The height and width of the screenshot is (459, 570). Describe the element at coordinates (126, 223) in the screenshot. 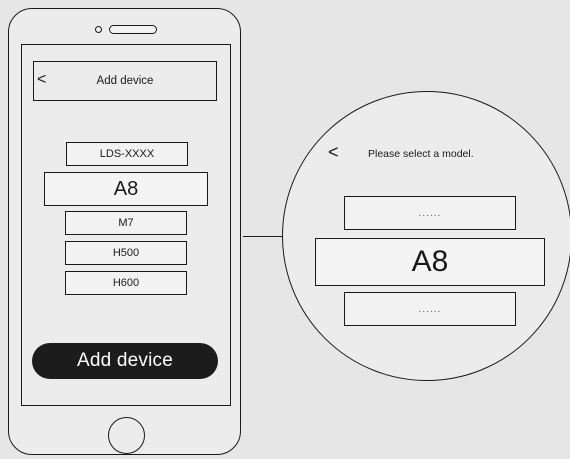

I see `model-option-m7: M7` at that location.